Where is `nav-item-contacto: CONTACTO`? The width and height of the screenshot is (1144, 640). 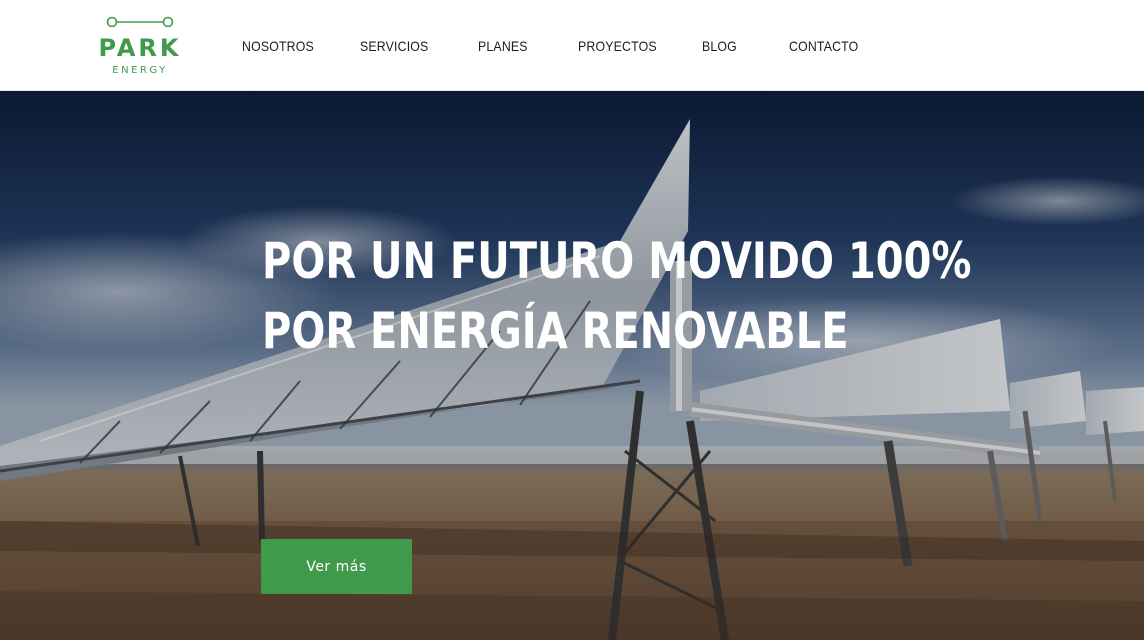
nav-item-contacto: CONTACTO is located at coordinates (823, 46).